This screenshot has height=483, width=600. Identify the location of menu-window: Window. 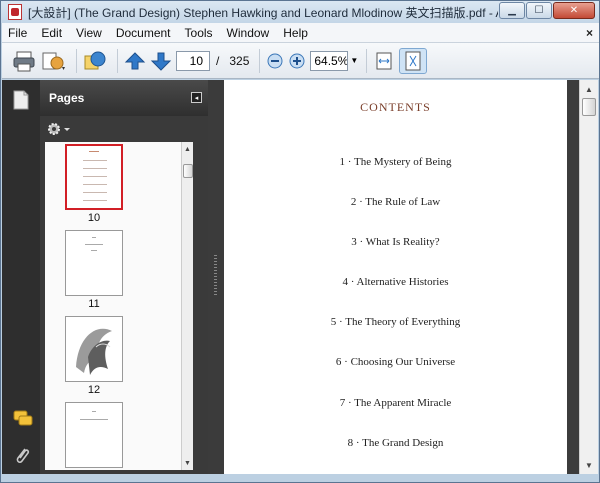
(248, 33).